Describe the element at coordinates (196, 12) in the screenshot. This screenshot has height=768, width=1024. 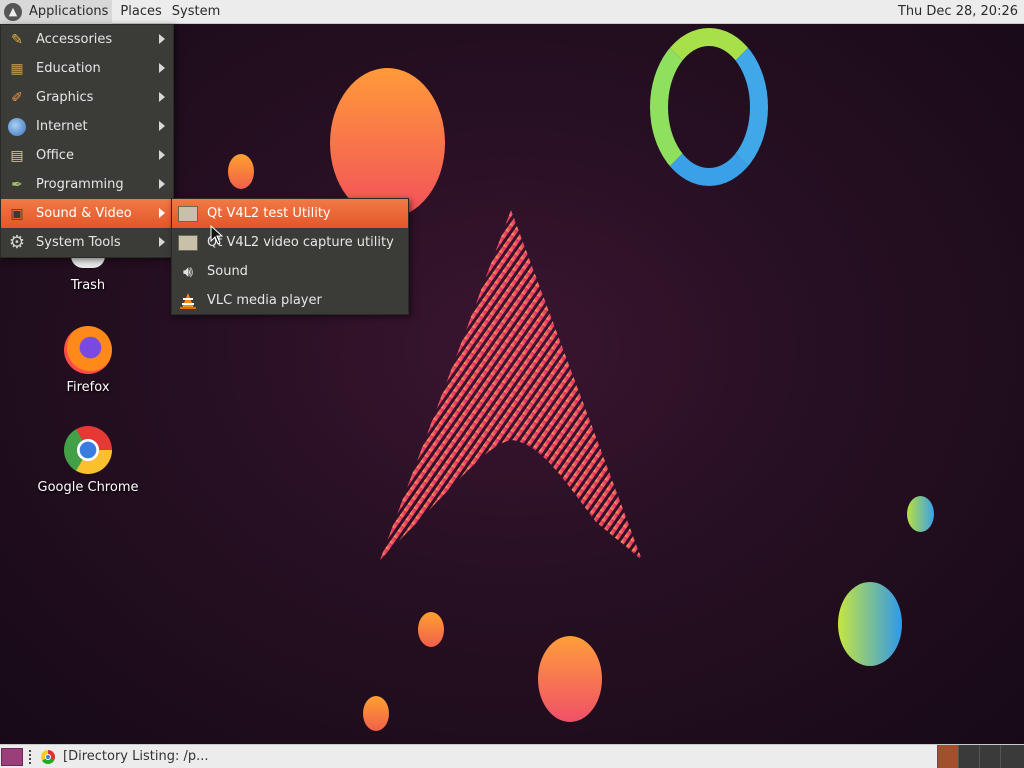
I see `system-menu-button: System` at that location.